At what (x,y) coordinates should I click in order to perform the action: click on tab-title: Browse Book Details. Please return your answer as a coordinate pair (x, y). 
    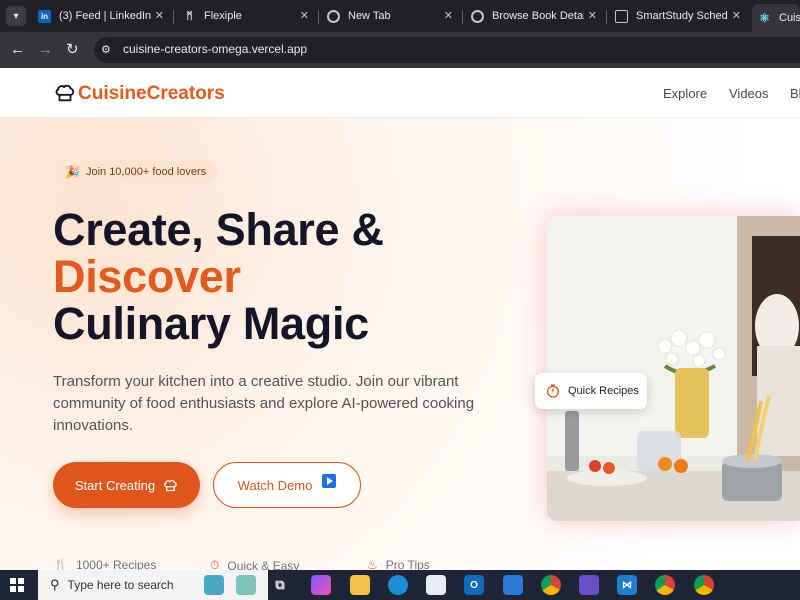
    Looking at the image, I should click on (538, 16).